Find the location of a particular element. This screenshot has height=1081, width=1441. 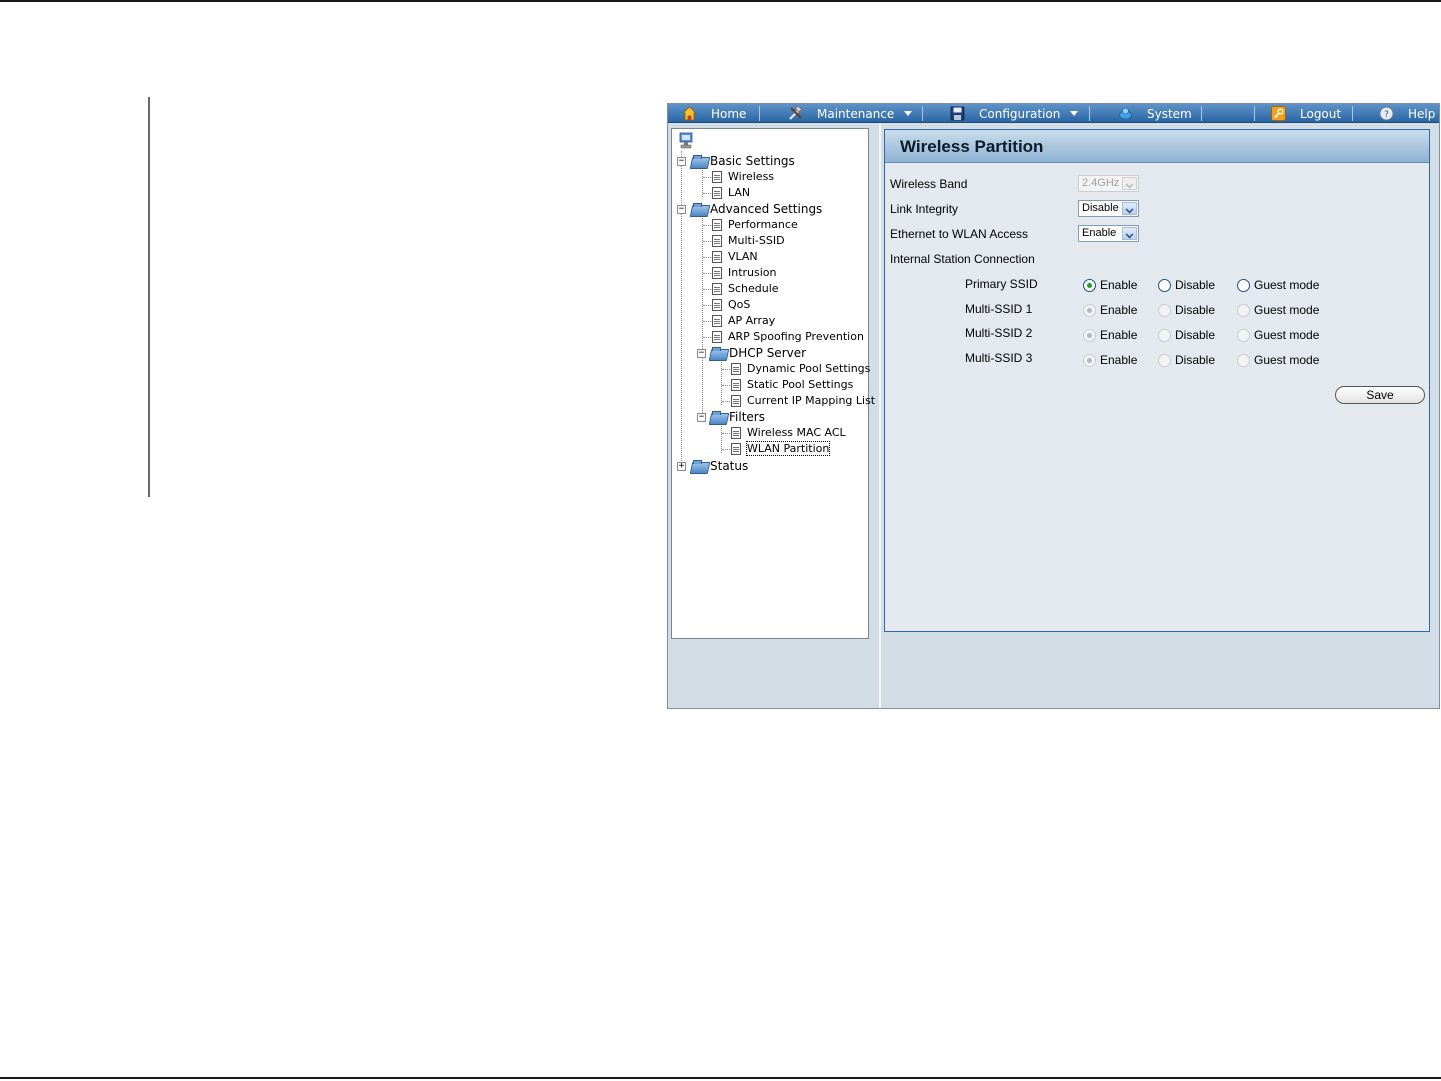

menu-system: System is located at coordinates (1155, 113).